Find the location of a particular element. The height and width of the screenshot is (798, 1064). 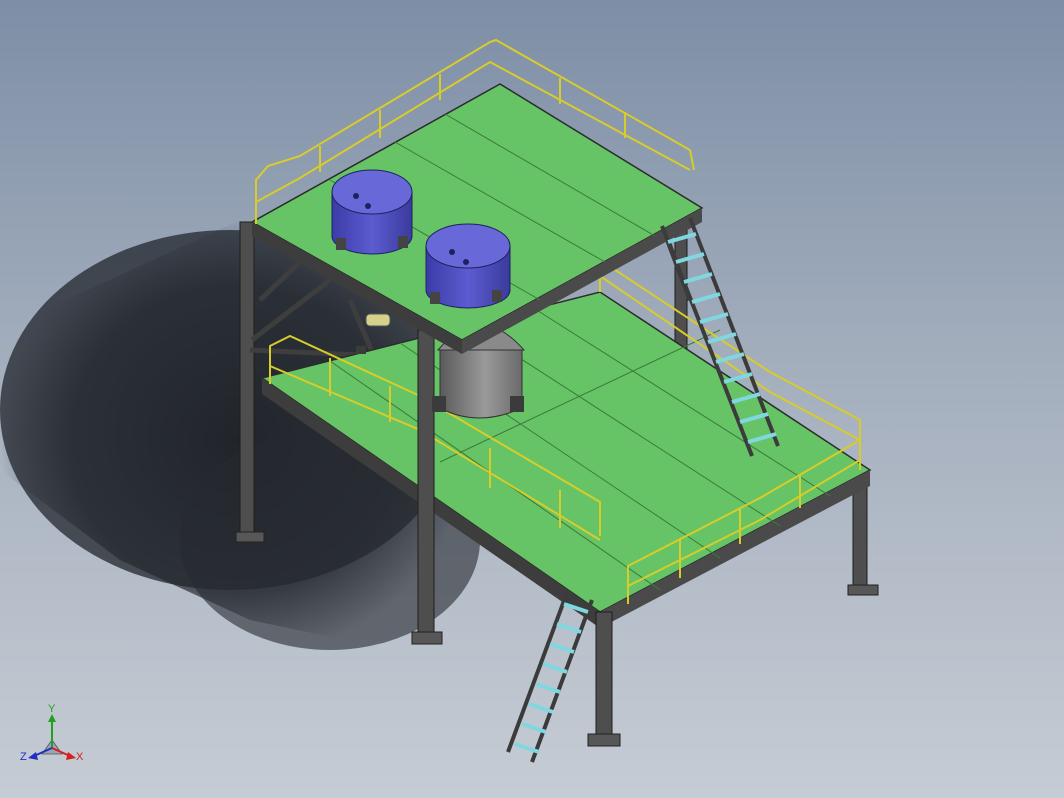

x-axis-arrow-icon is located at coordinates (71, 756).